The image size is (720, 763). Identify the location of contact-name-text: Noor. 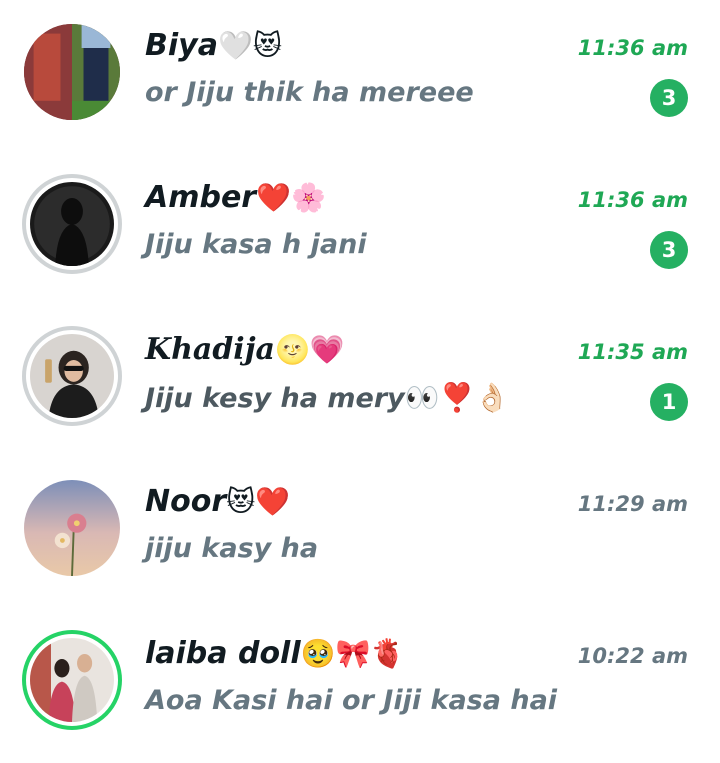
(186, 501).